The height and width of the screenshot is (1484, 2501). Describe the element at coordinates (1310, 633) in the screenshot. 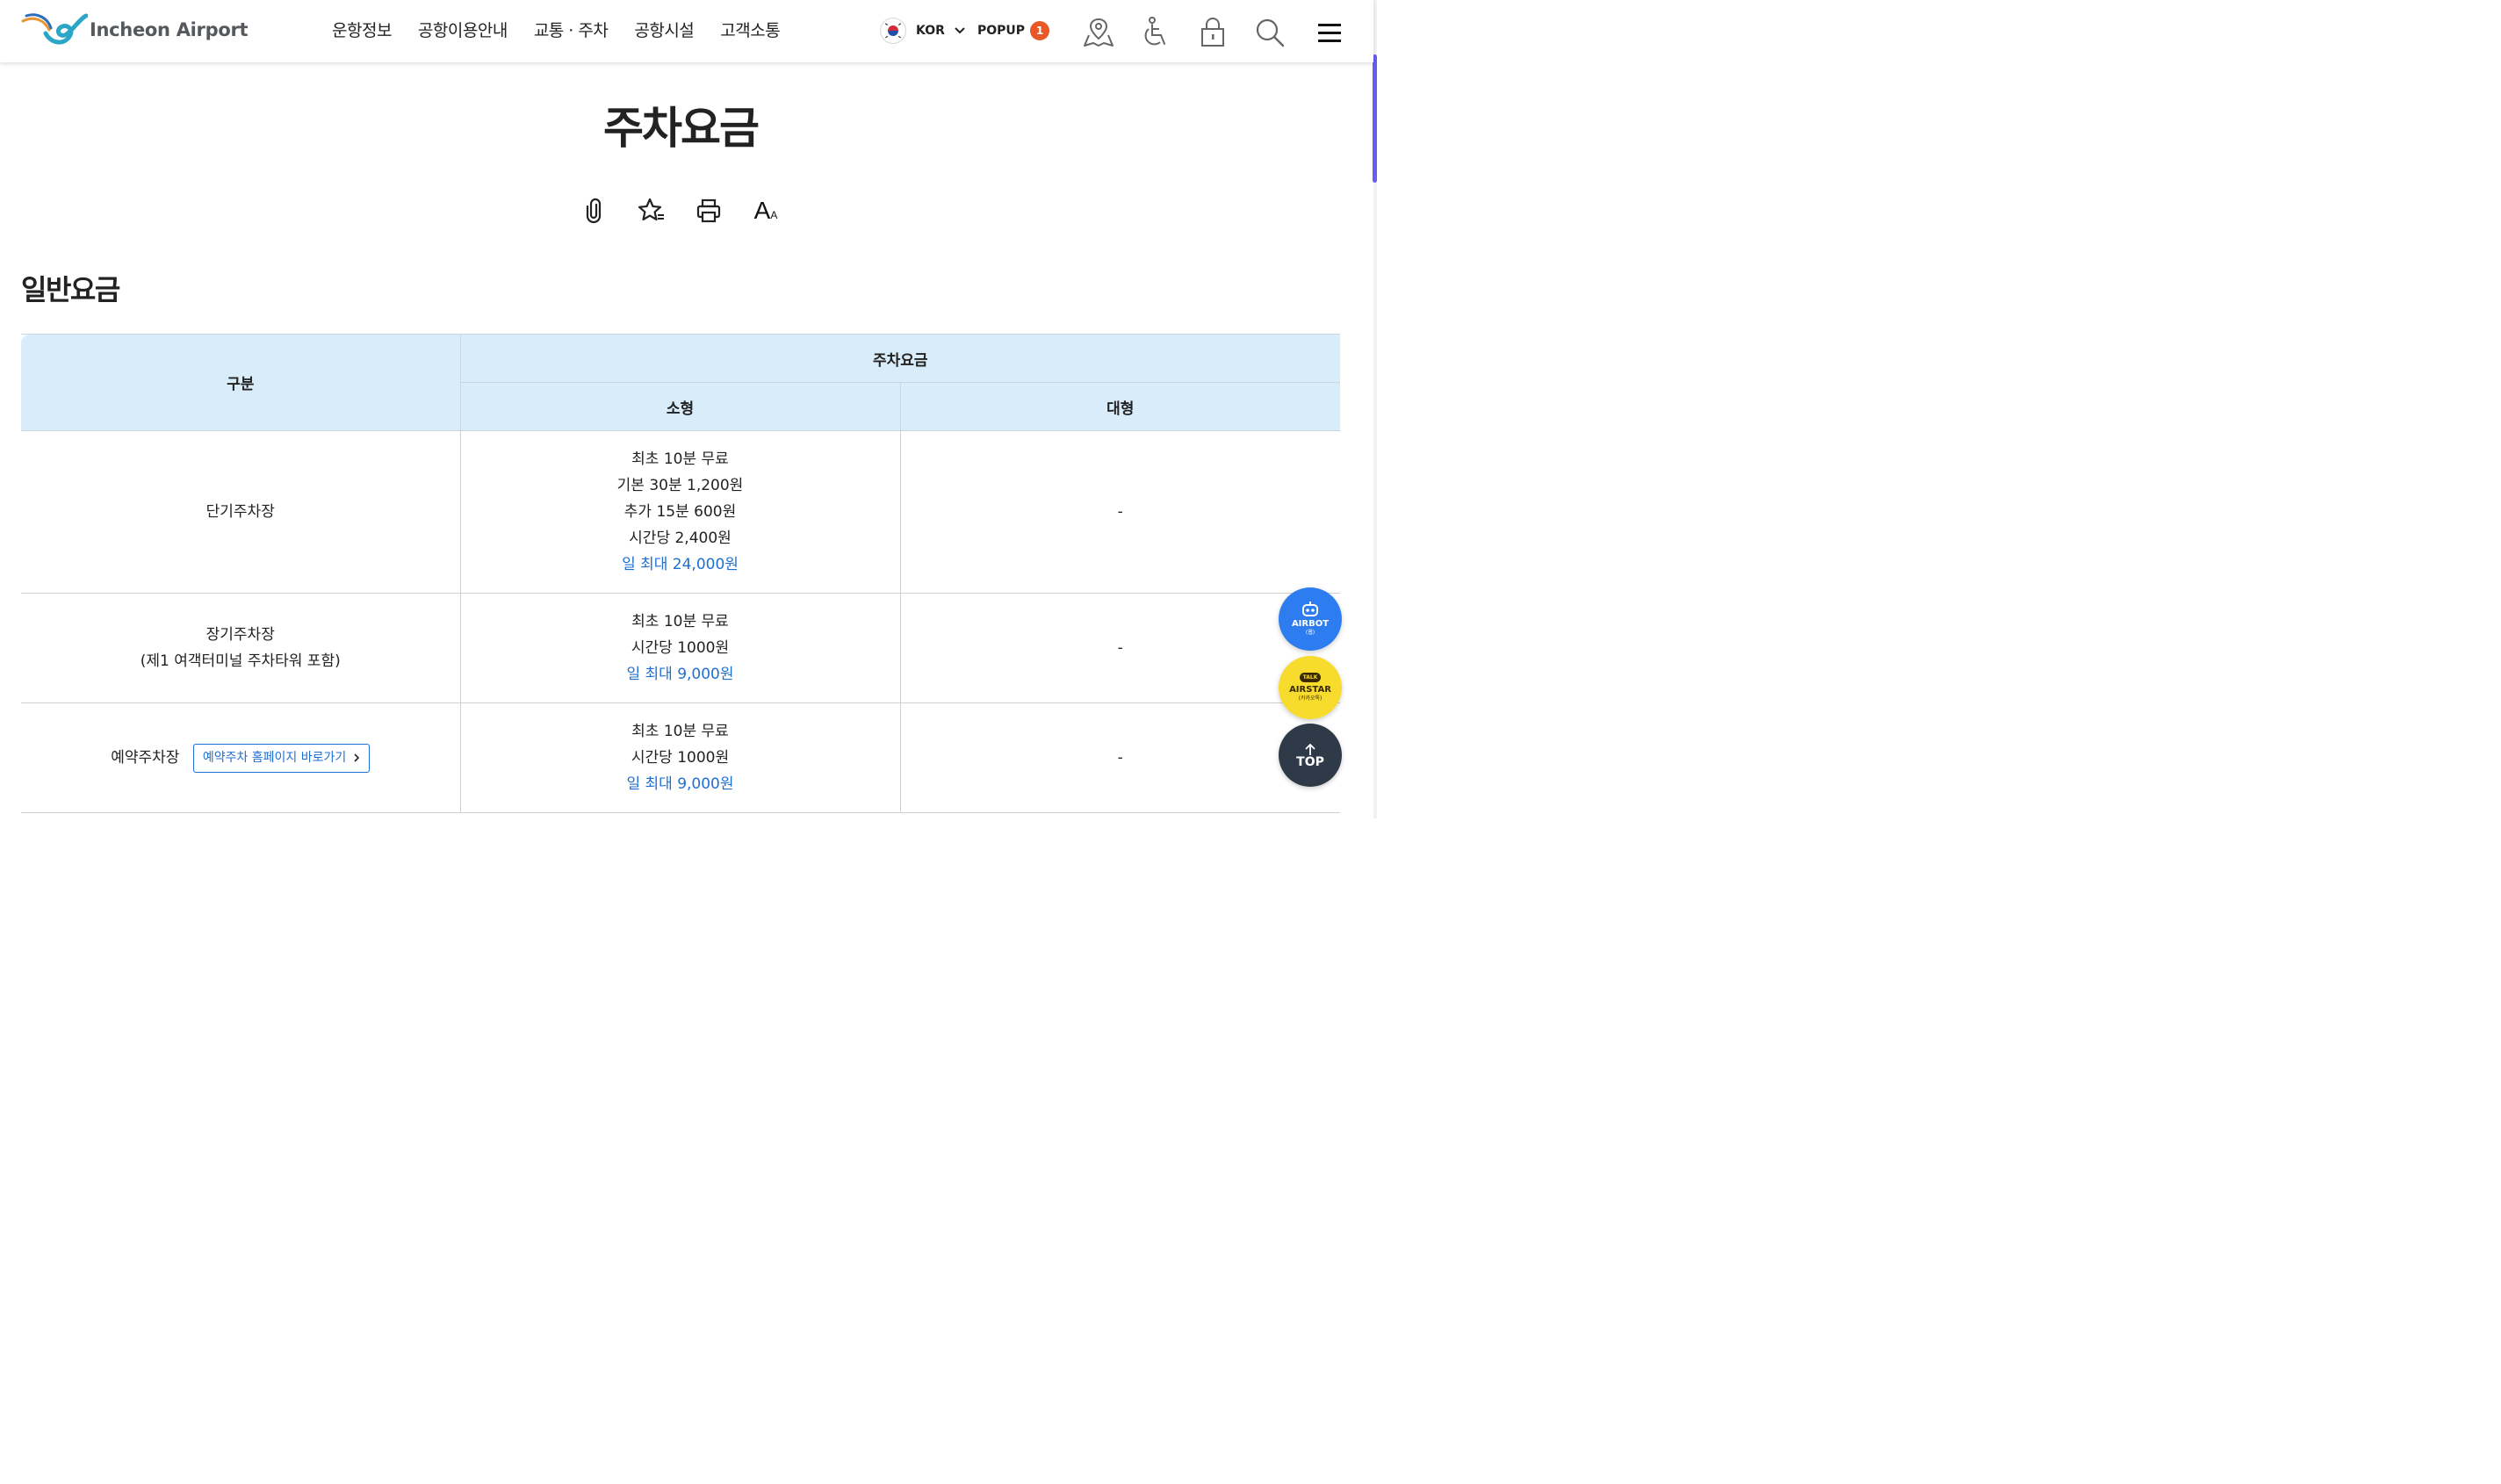

I see `airbot-sublabel: (웹)` at that location.